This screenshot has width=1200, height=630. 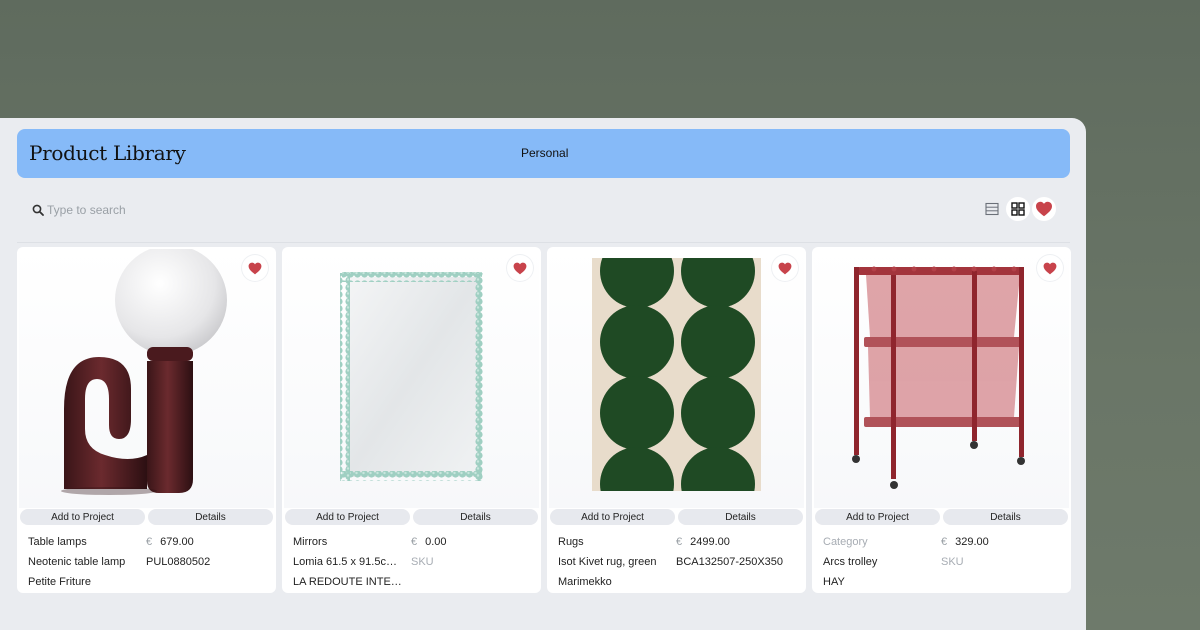 I want to click on favorites-filter-button, so click(x=1044, y=209).